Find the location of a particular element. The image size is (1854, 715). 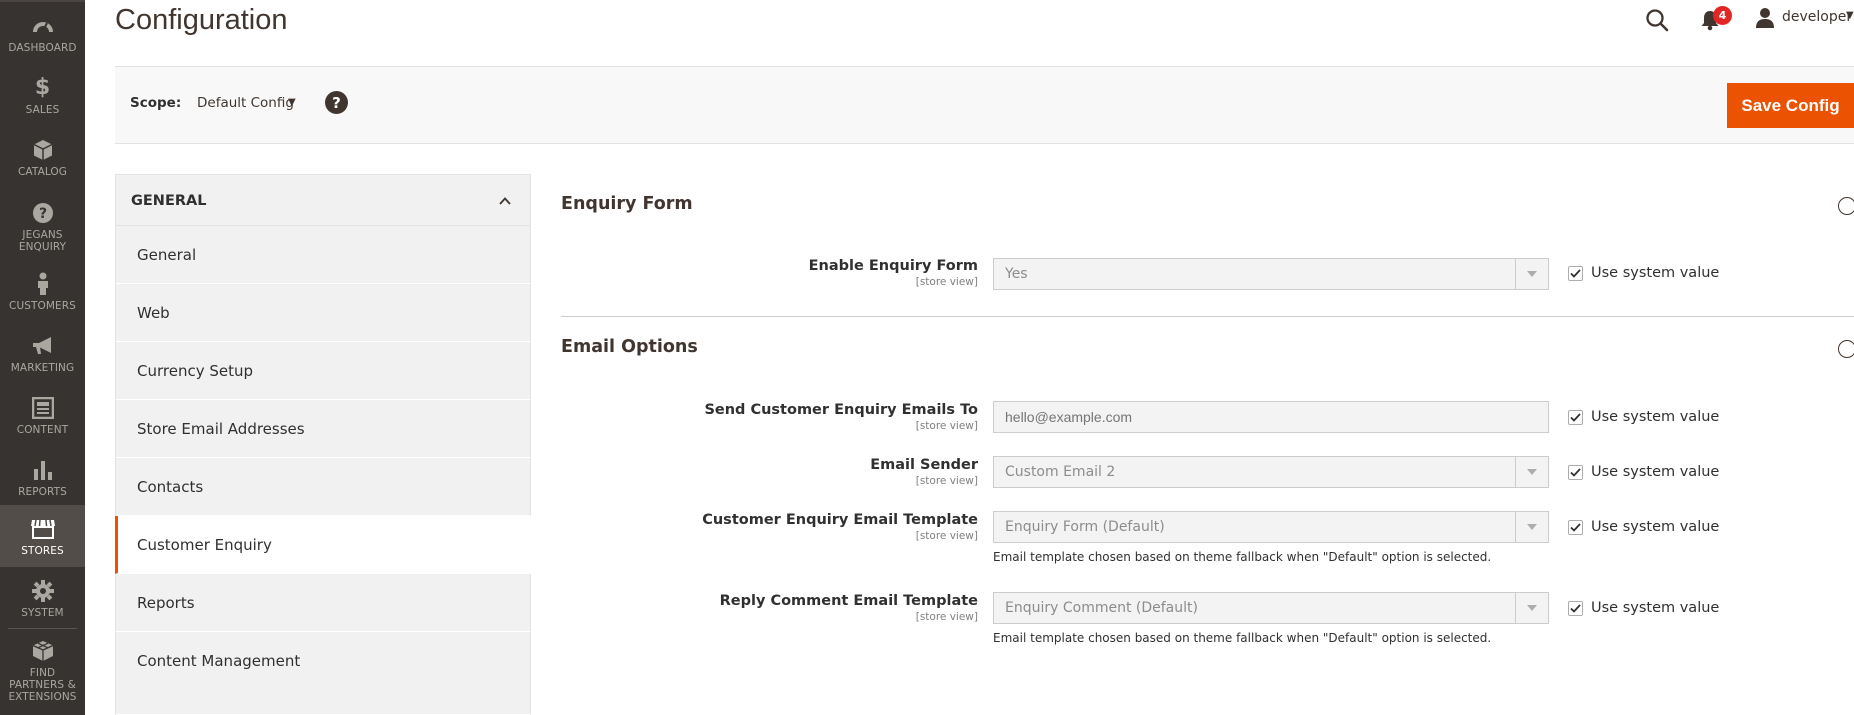

nav-item-system: SYSTEM is located at coordinates (42, 598).